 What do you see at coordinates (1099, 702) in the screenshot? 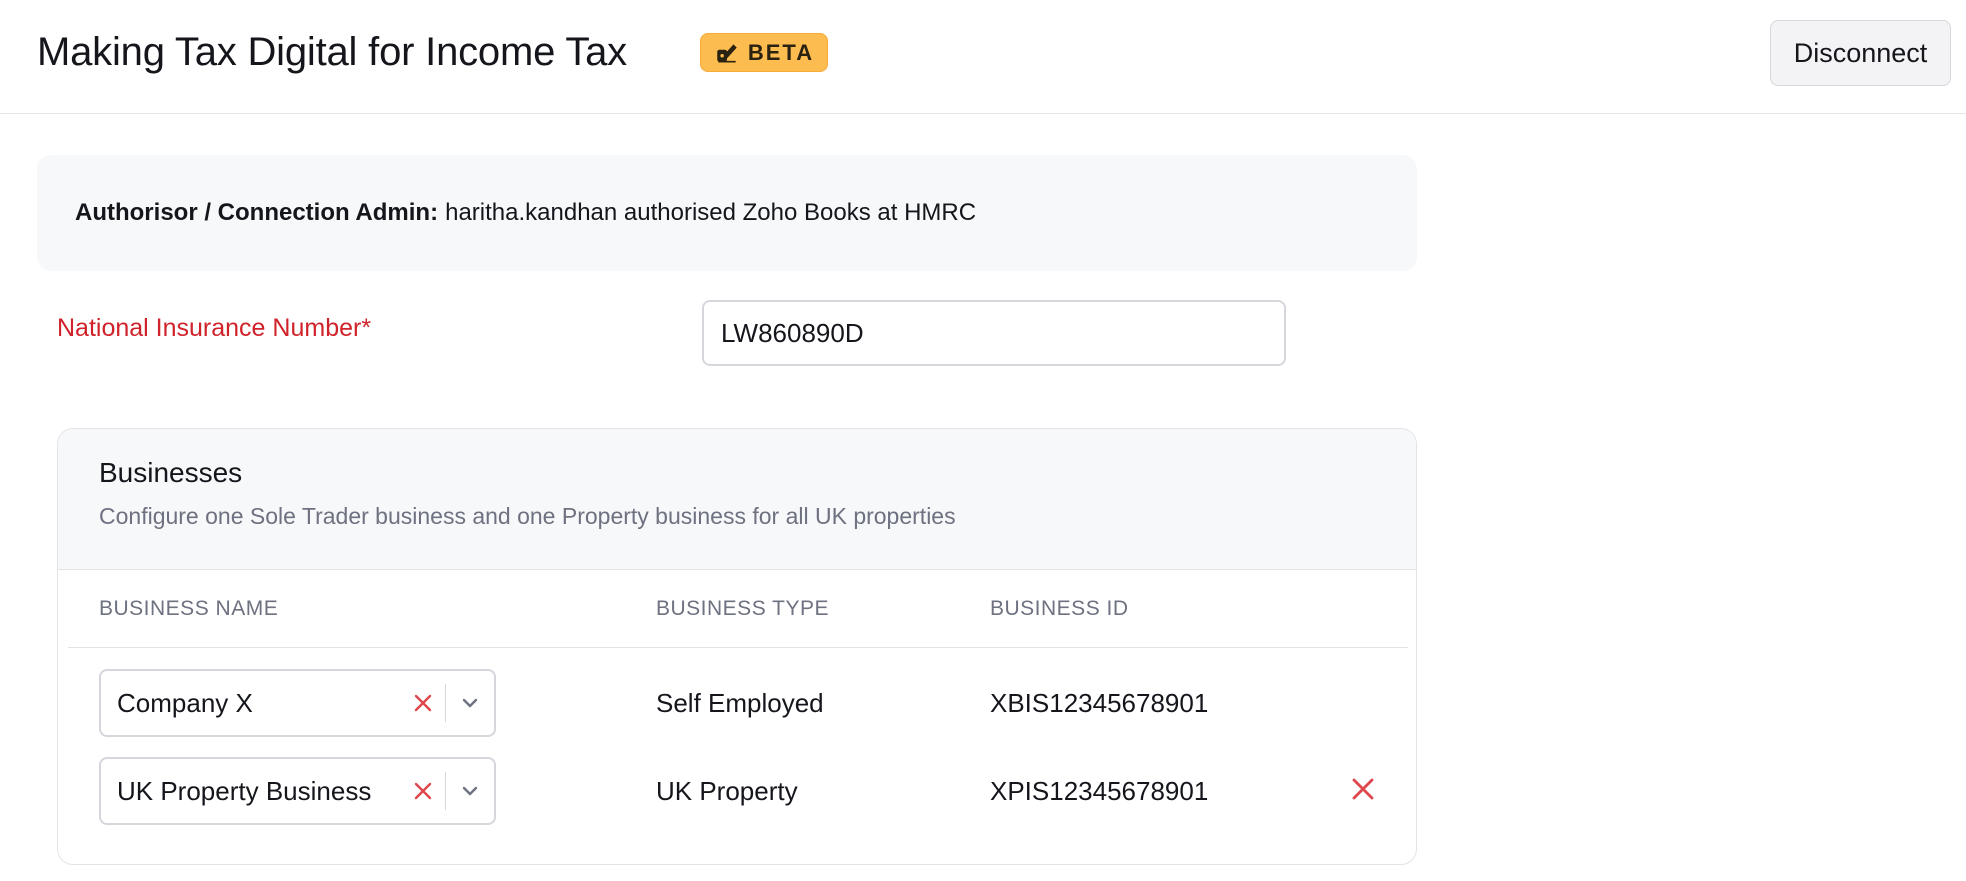
I see `business-id-cell: XBIS12345678901` at bounding box center [1099, 702].